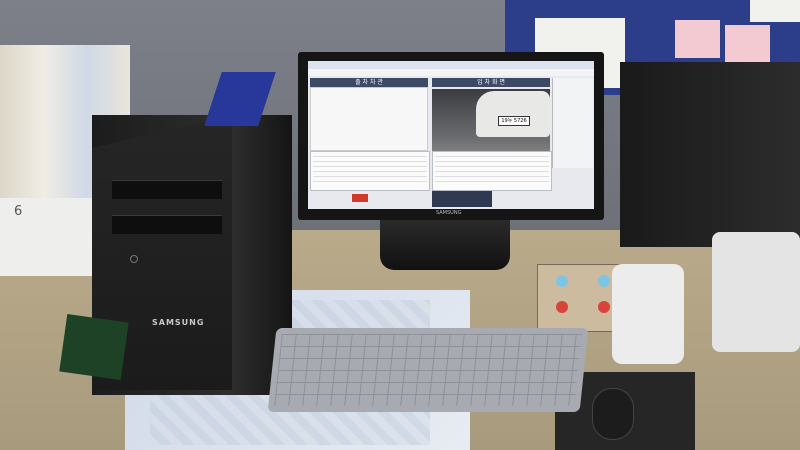  Describe the element at coordinates (451, 72) in the screenshot. I see `app-menu` at that location.